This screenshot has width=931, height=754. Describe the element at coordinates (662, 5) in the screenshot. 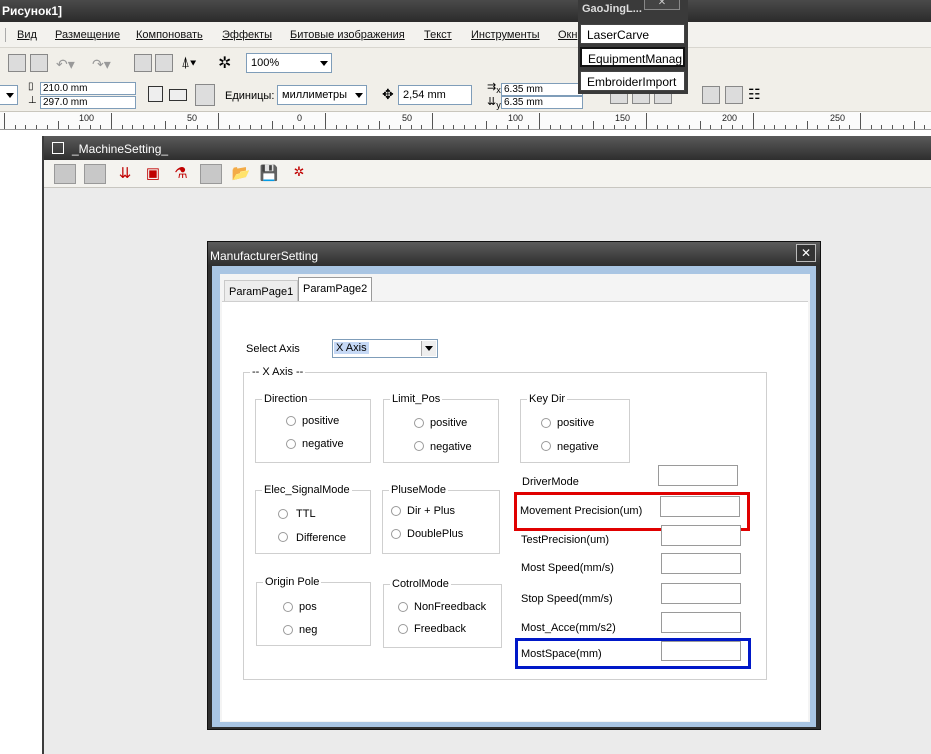

I see `popup-close-icon: ✕` at that location.